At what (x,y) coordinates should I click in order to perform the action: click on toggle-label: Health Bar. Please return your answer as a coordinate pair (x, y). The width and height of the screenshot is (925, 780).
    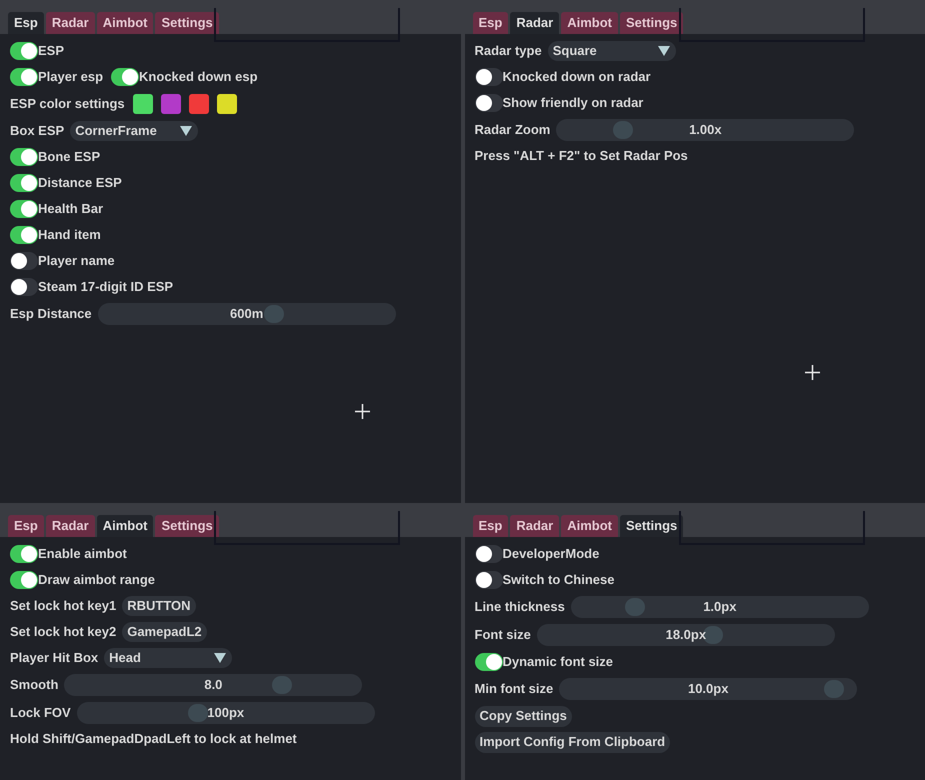
    Looking at the image, I should click on (71, 209).